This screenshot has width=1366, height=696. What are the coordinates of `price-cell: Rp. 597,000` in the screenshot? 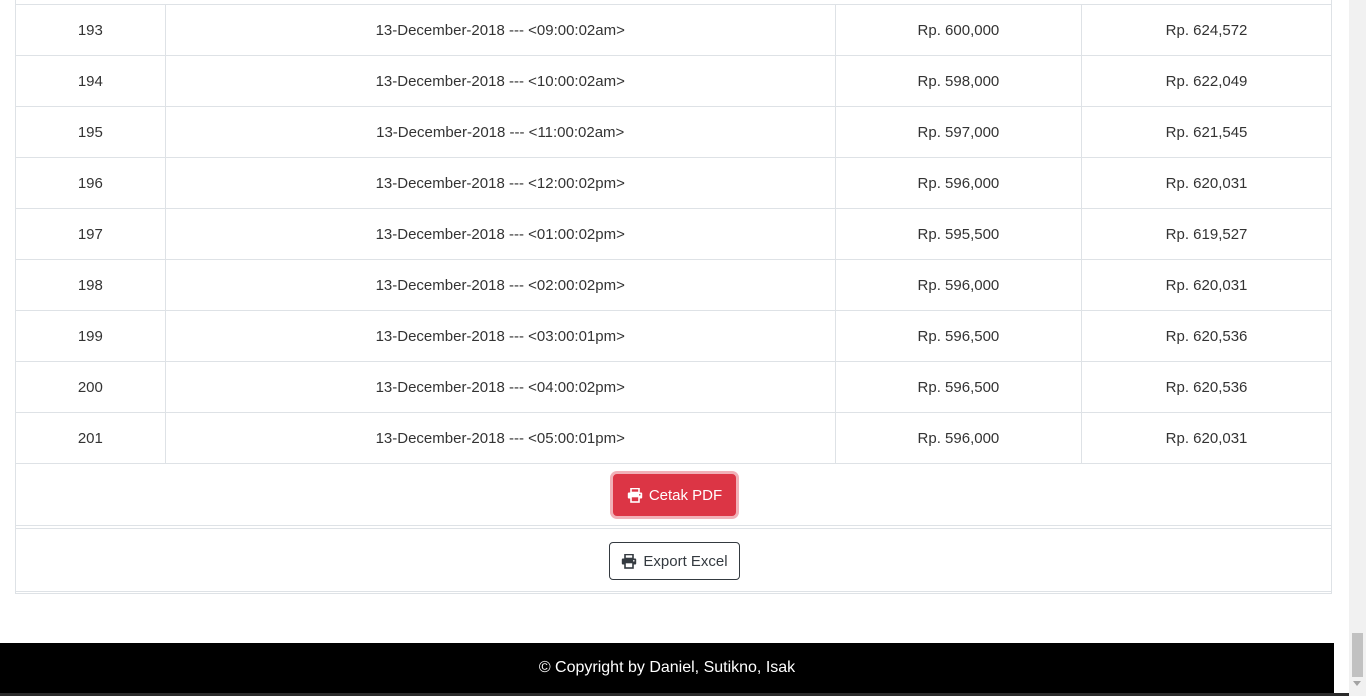 It's located at (958, 132).